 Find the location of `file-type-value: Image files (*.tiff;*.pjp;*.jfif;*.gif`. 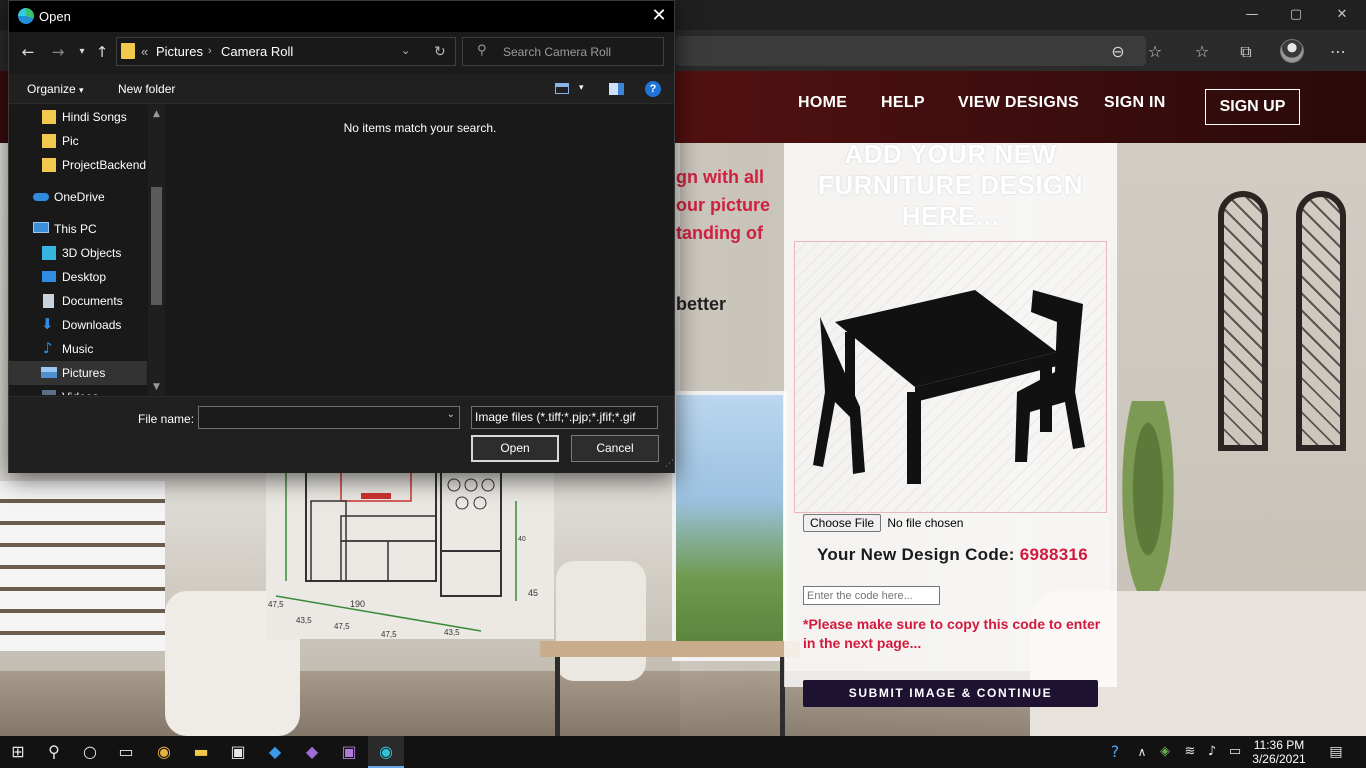

file-type-value: Image files (*.tiff;*.pjp;*.jfif;*.gif is located at coordinates (555, 417).